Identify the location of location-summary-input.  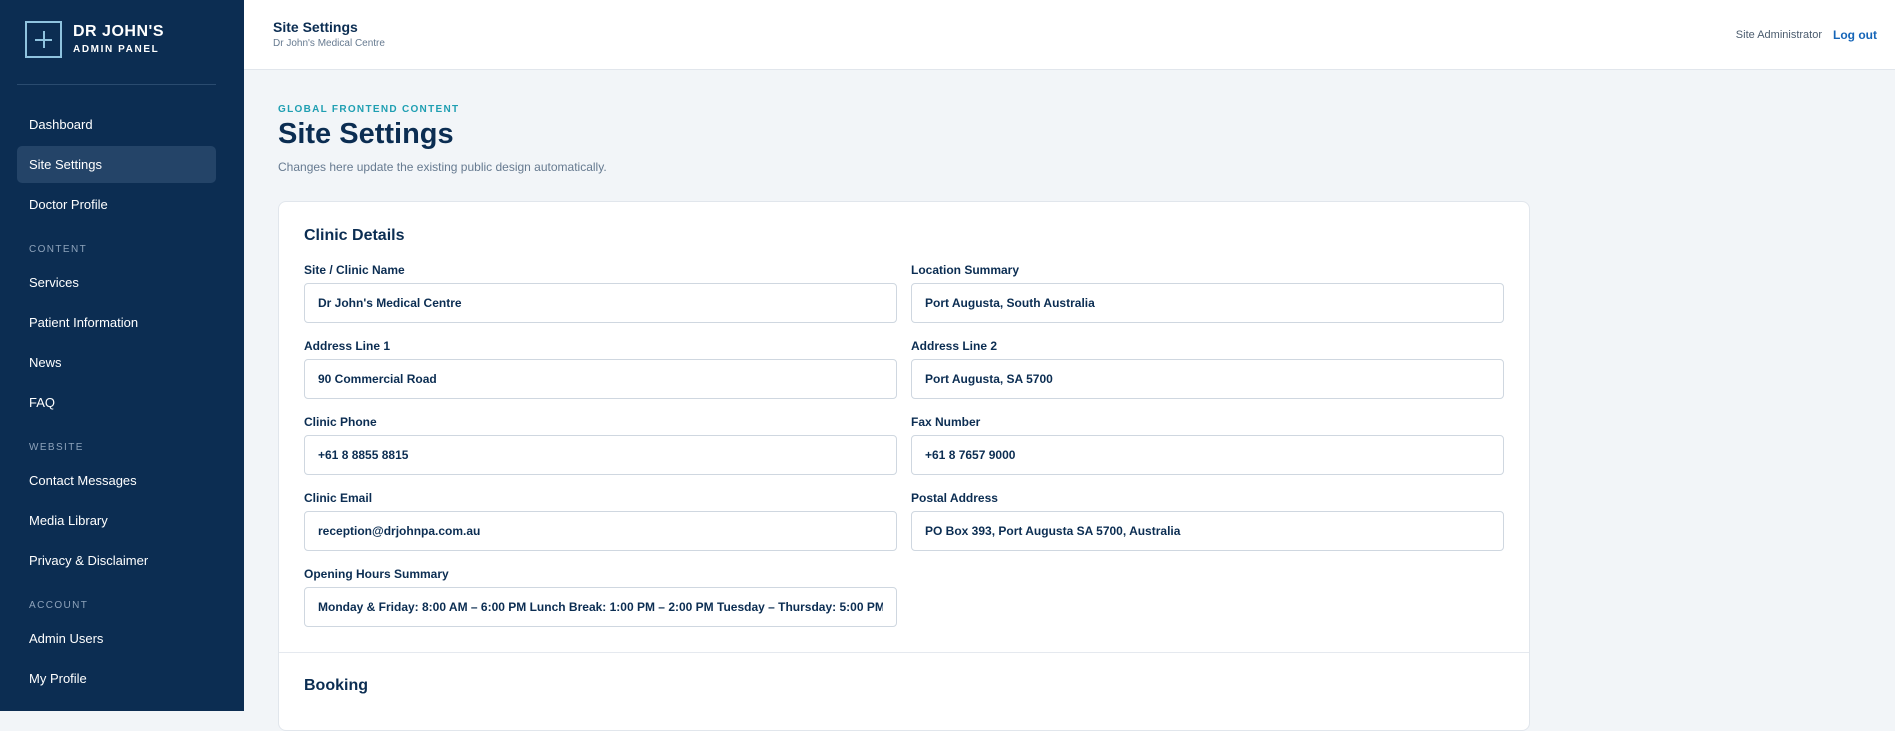
(1207, 303).